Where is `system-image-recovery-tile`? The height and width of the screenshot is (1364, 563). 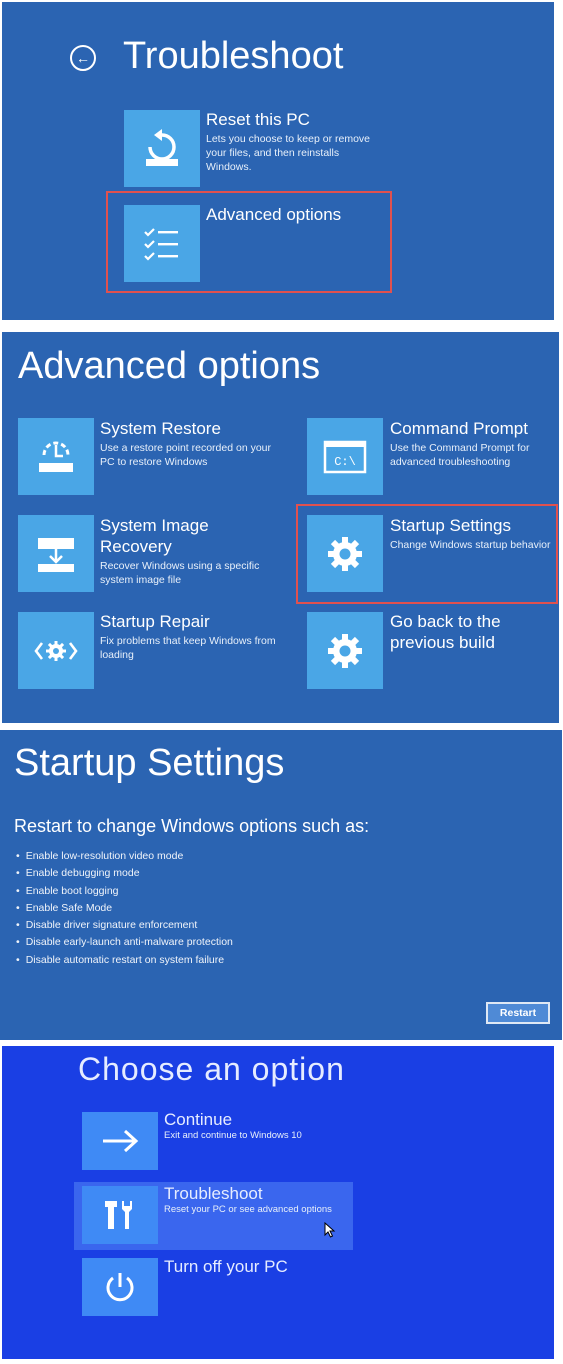
system-image-recovery-tile is located at coordinates (56, 553).